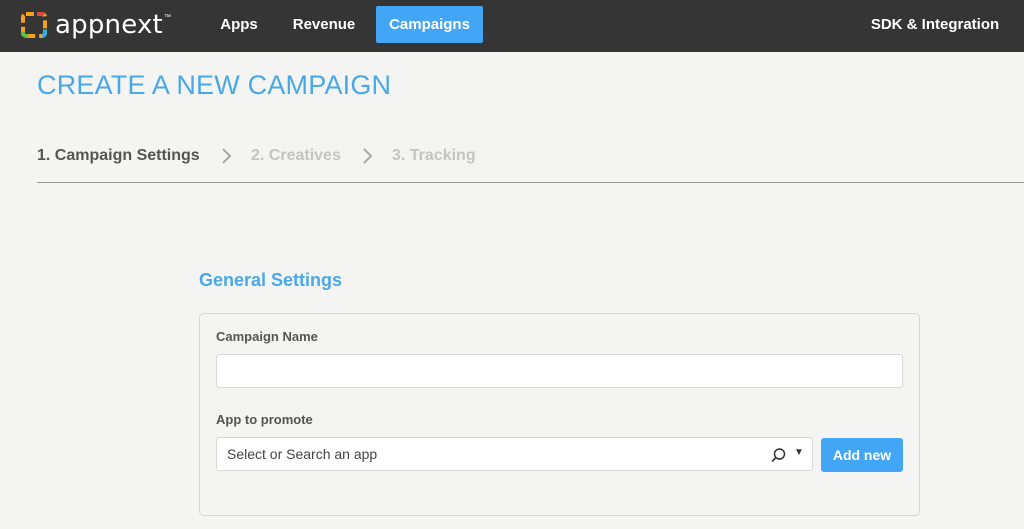 The image size is (1024, 529). What do you see at coordinates (862, 455) in the screenshot?
I see `add-new-app-button: Add new` at bounding box center [862, 455].